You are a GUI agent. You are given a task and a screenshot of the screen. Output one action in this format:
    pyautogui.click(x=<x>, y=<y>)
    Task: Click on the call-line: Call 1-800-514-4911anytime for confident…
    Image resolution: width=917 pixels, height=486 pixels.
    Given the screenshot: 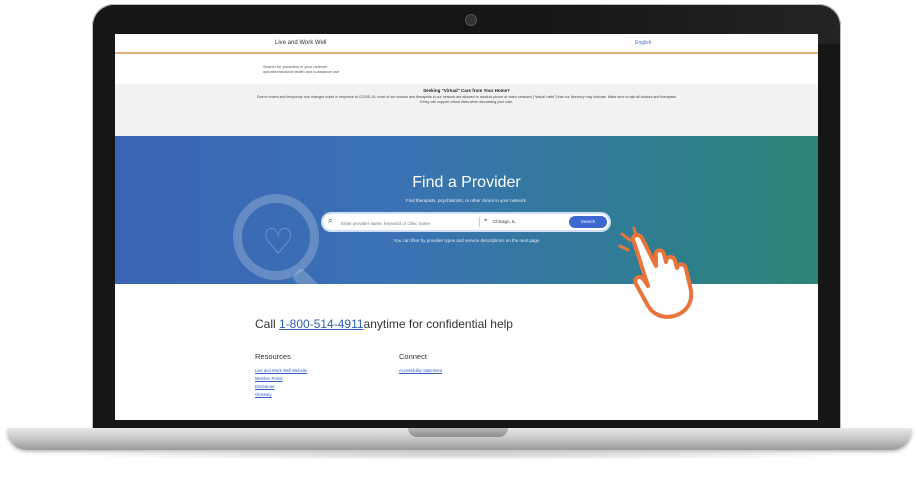 What is the action you would take?
    pyautogui.click(x=384, y=324)
    